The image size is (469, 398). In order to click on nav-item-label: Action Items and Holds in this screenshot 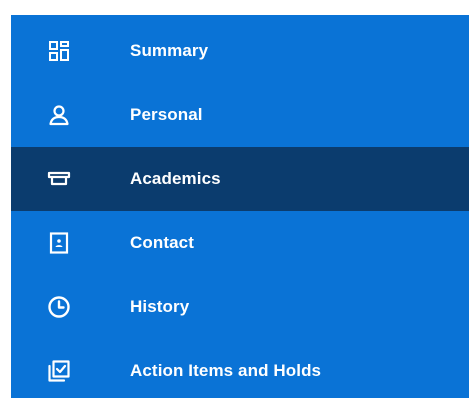, I will do `click(226, 370)`.